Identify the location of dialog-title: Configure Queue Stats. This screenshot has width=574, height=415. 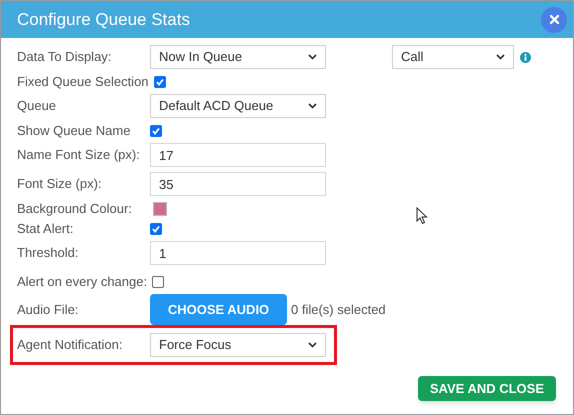
(103, 19).